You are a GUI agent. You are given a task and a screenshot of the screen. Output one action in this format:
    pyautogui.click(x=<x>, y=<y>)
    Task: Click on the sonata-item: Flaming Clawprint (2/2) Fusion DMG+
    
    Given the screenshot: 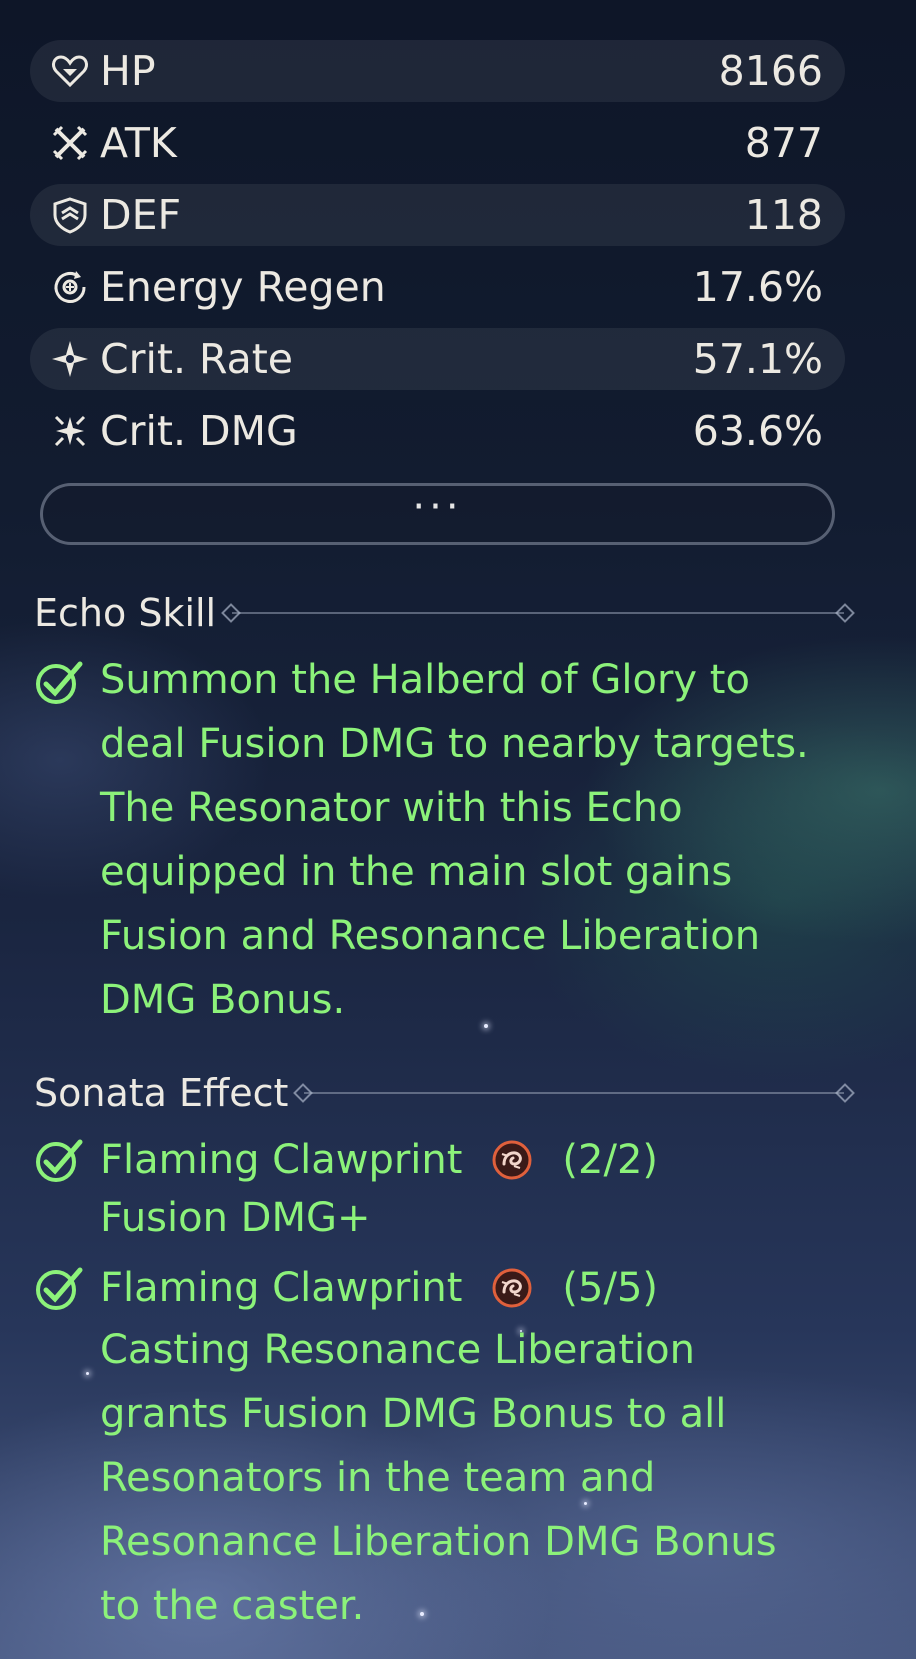 What is the action you would take?
    pyautogui.click(x=449, y=1188)
    